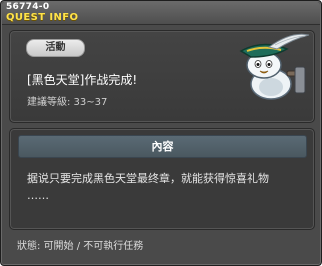  What do you see at coordinates (274, 66) in the screenshot?
I see `npc-penguin-icon` at bounding box center [274, 66].